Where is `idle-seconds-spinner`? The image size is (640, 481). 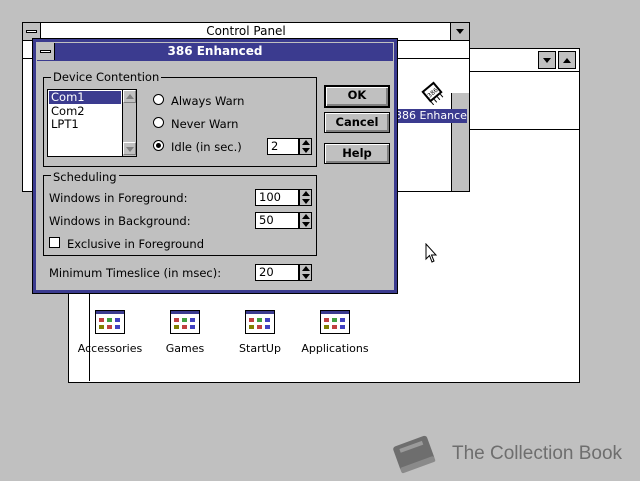
idle-seconds-spinner is located at coordinates (305, 146).